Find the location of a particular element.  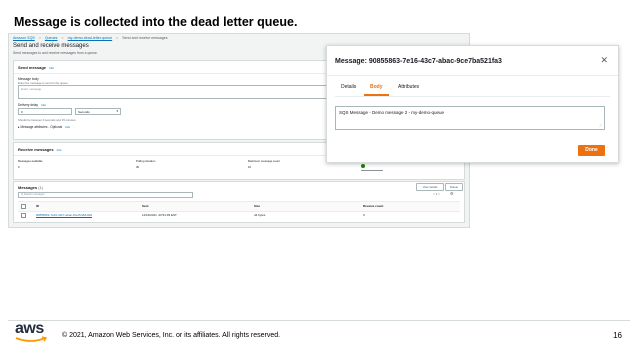

page-title: Send and receive messages is located at coordinates (51, 46).